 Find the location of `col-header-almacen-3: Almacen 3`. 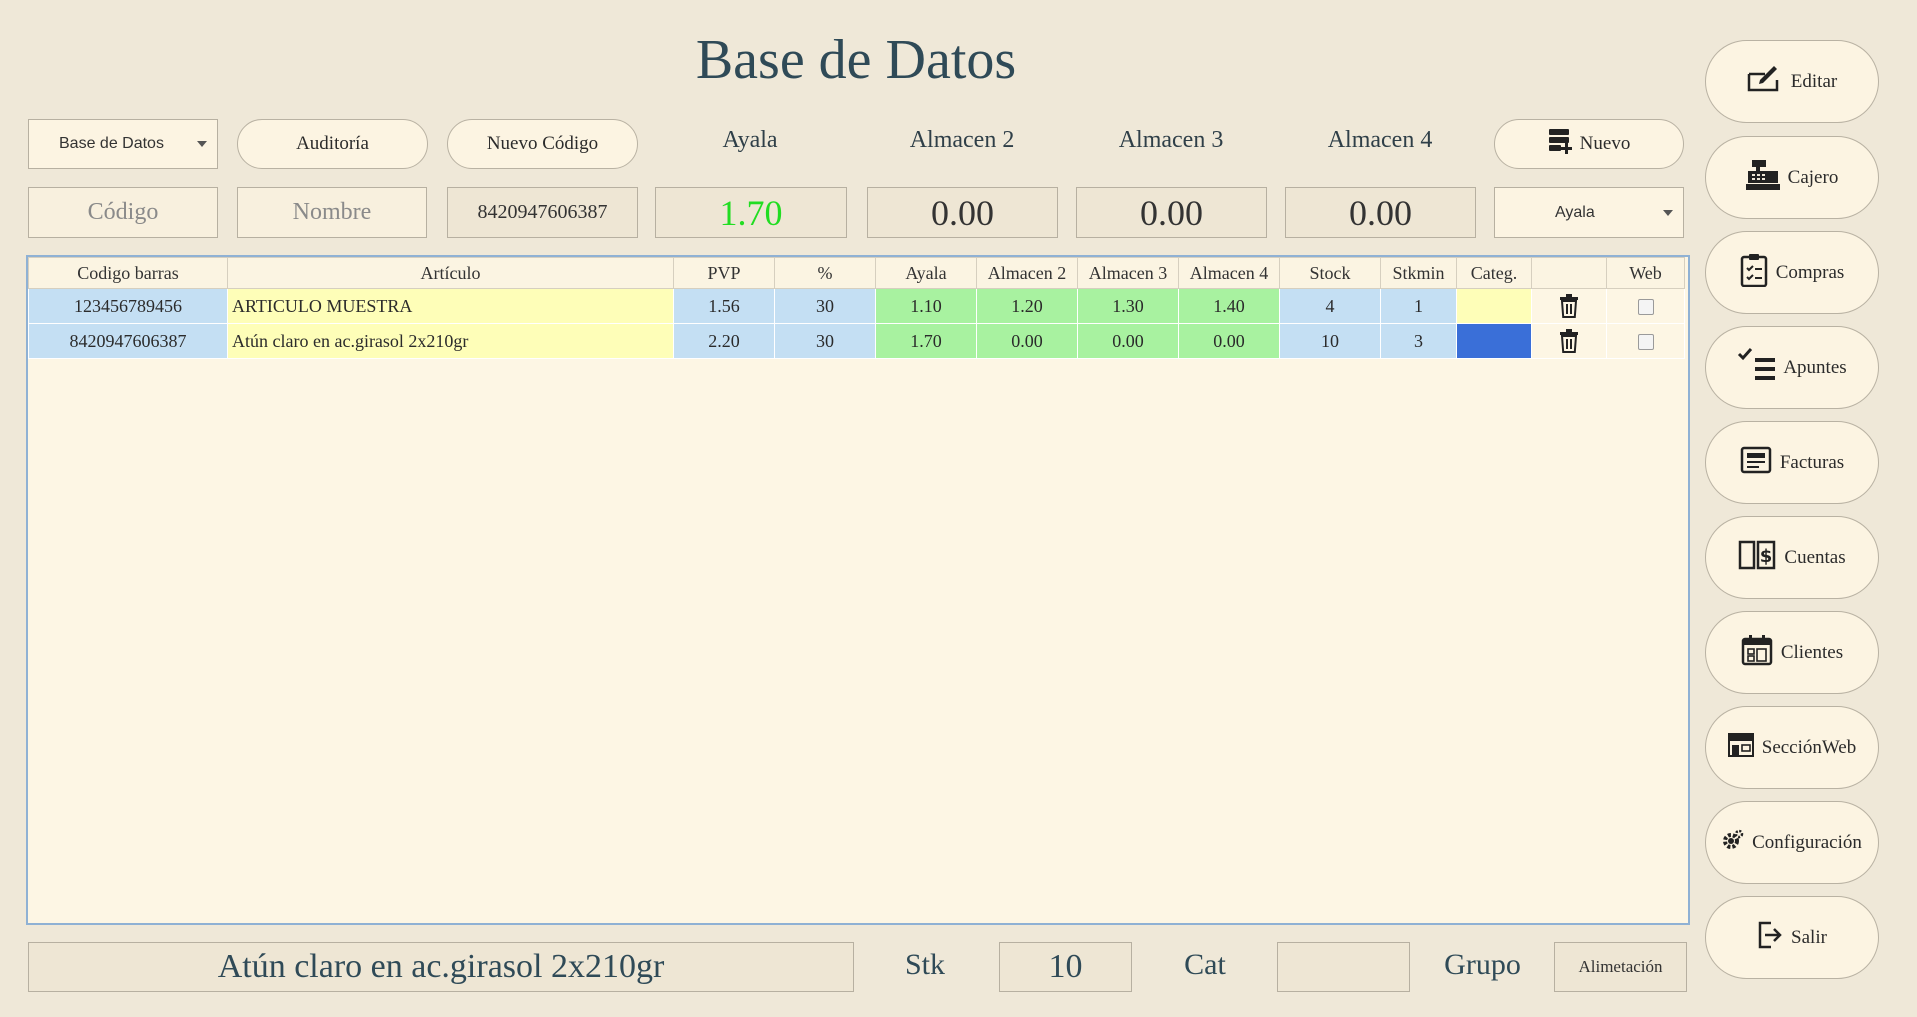

col-header-almacen-3: Almacen 3 is located at coordinates (1128, 273).